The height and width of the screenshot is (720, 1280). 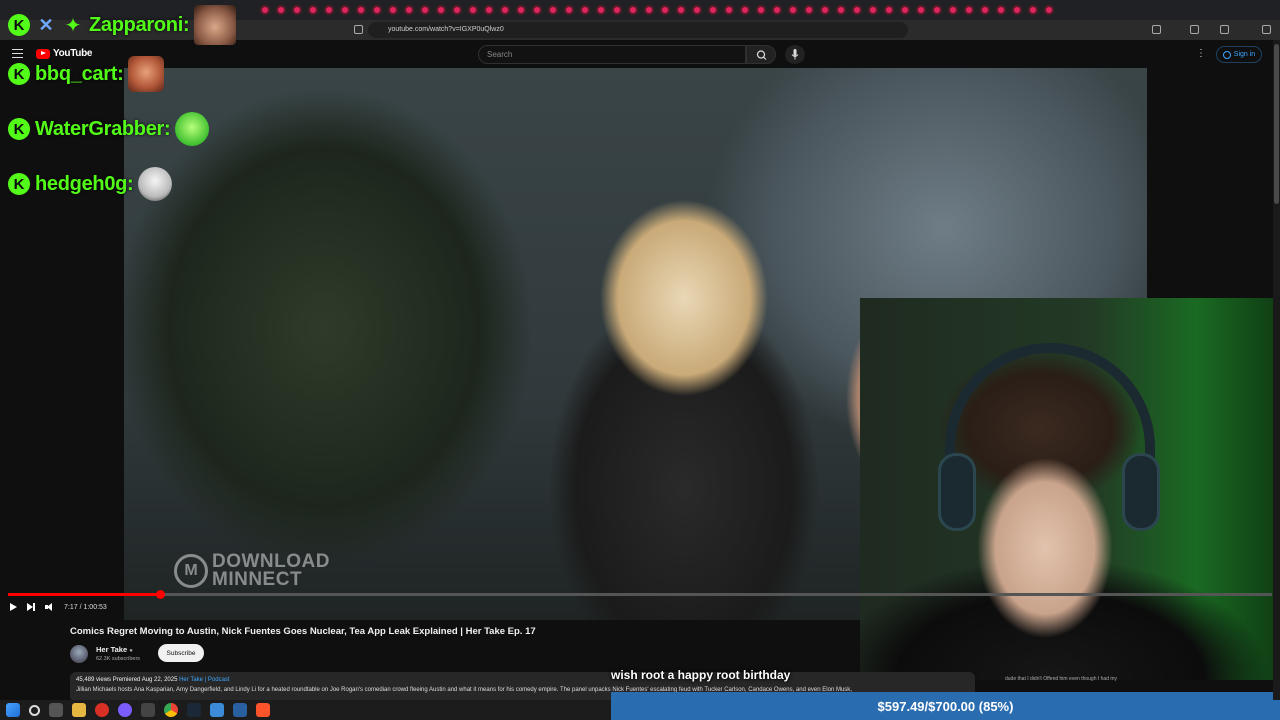 I want to click on next-icon, so click(x=31, y=607).